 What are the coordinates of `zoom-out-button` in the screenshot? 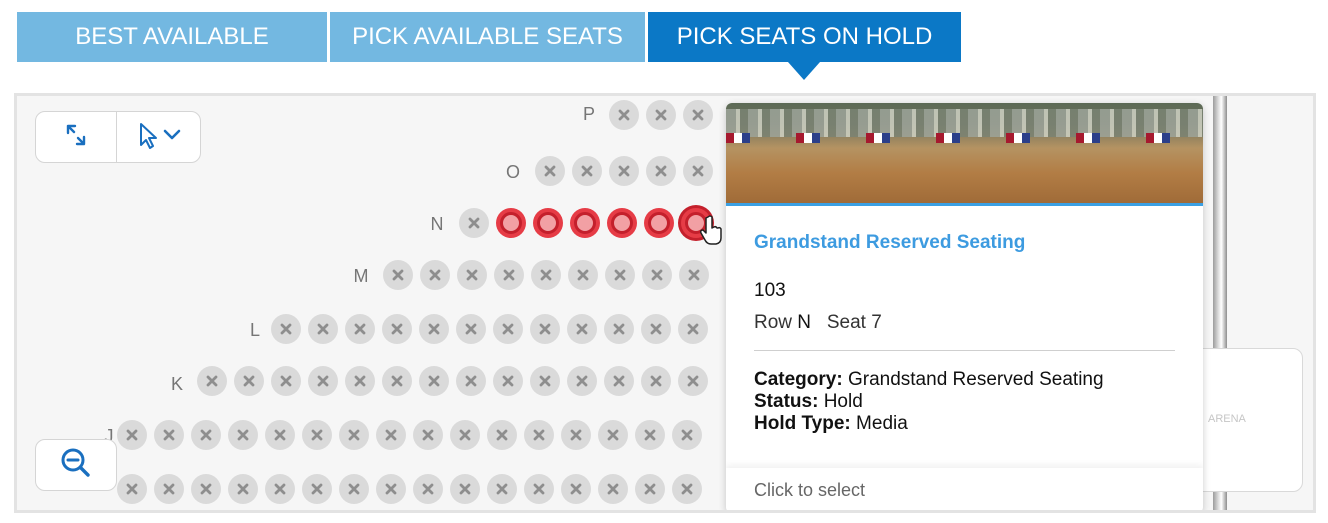 It's located at (76, 465).